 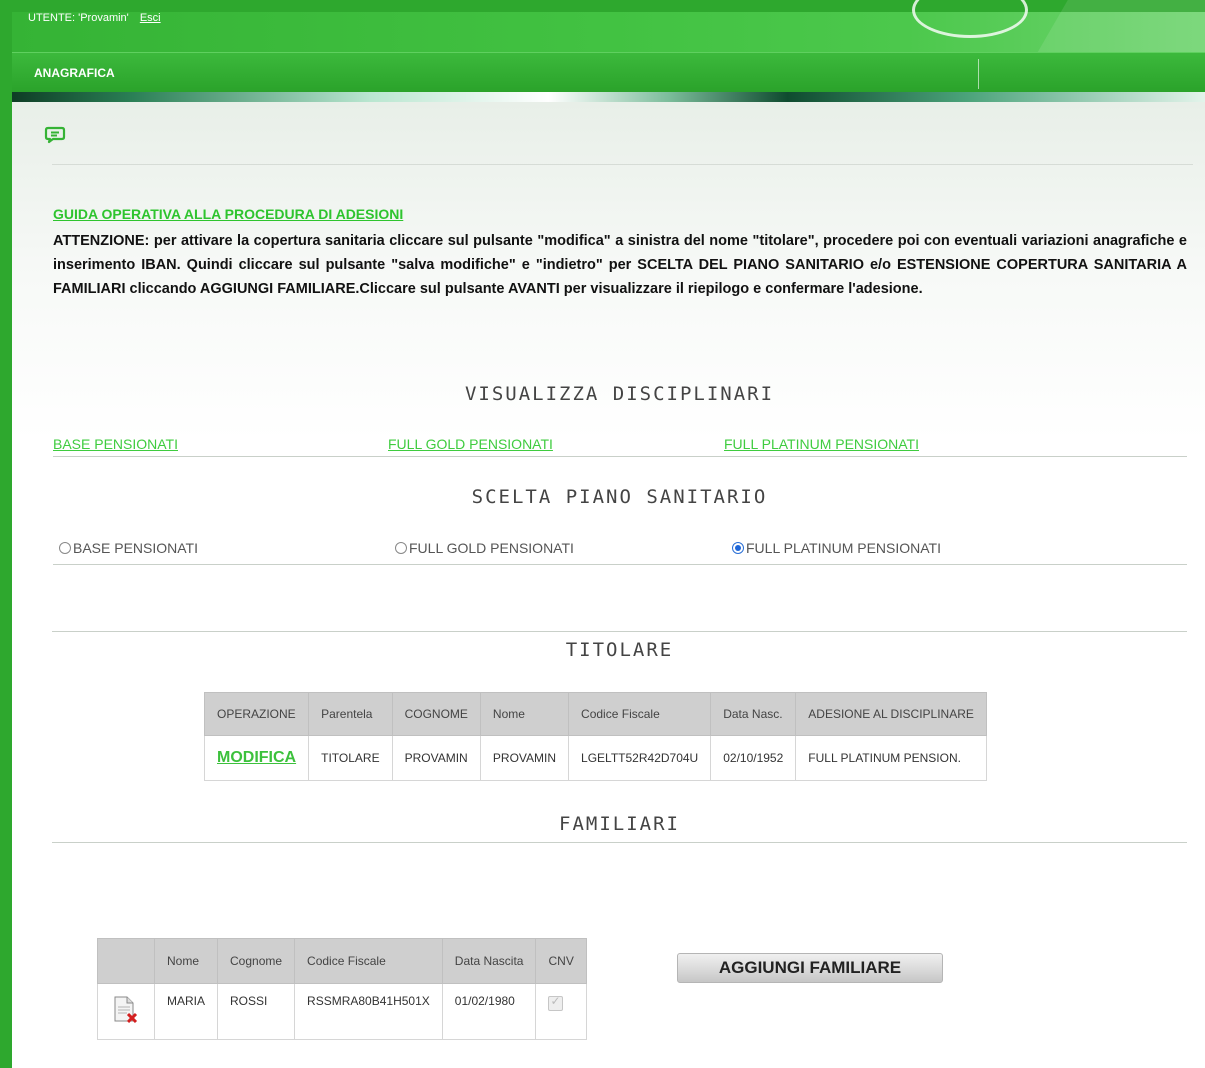 I want to click on cnv-checkbox, so click(x=556, y=1002).